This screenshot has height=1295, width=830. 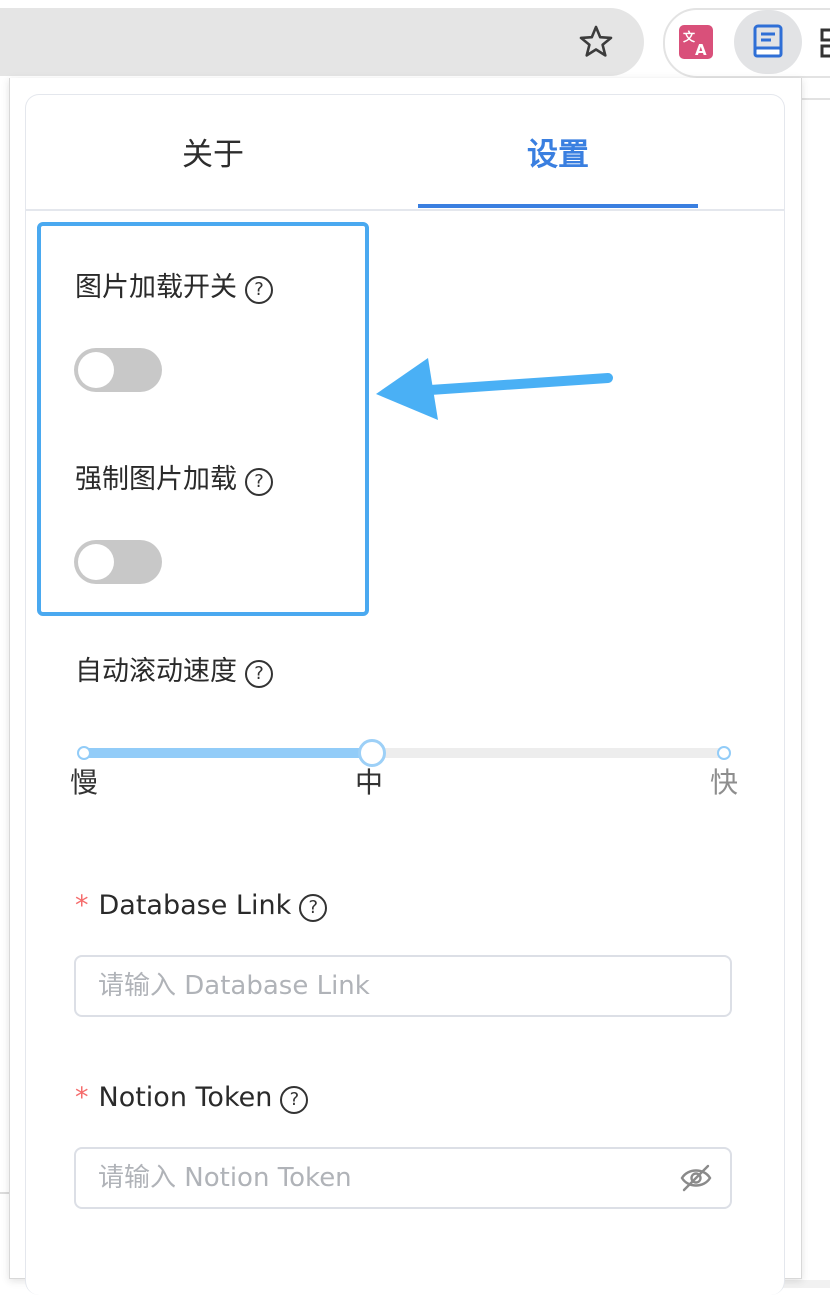 I want to click on extension-icon-partial, so click(x=825, y=43).